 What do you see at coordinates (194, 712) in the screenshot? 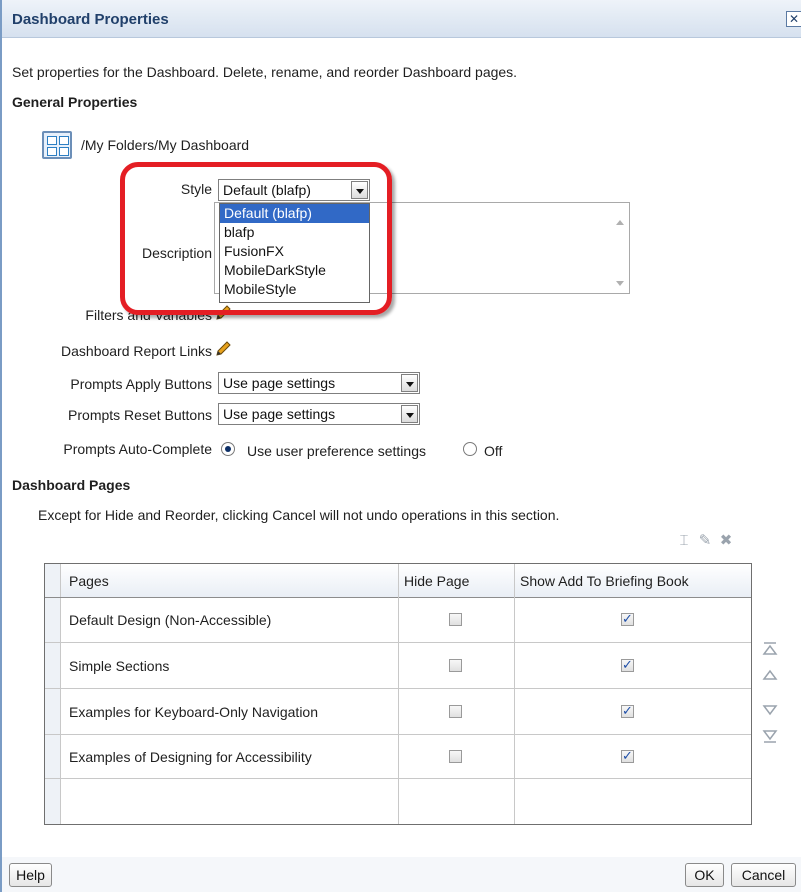
I see `page-name: Examples for Keyboard-Only Navigation` at bounding box center [194, 712].